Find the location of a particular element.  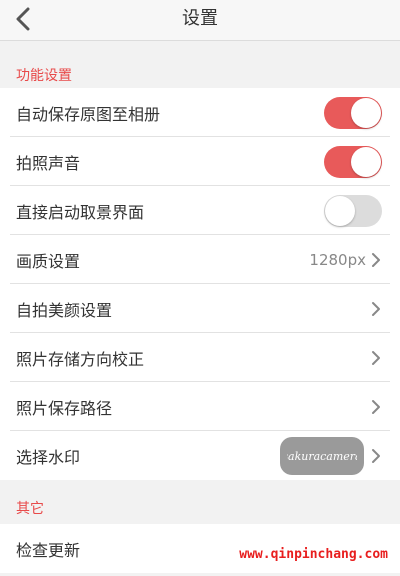

site-watermark-text: www.qinpinchang.com is located at coordinates (313, 554).